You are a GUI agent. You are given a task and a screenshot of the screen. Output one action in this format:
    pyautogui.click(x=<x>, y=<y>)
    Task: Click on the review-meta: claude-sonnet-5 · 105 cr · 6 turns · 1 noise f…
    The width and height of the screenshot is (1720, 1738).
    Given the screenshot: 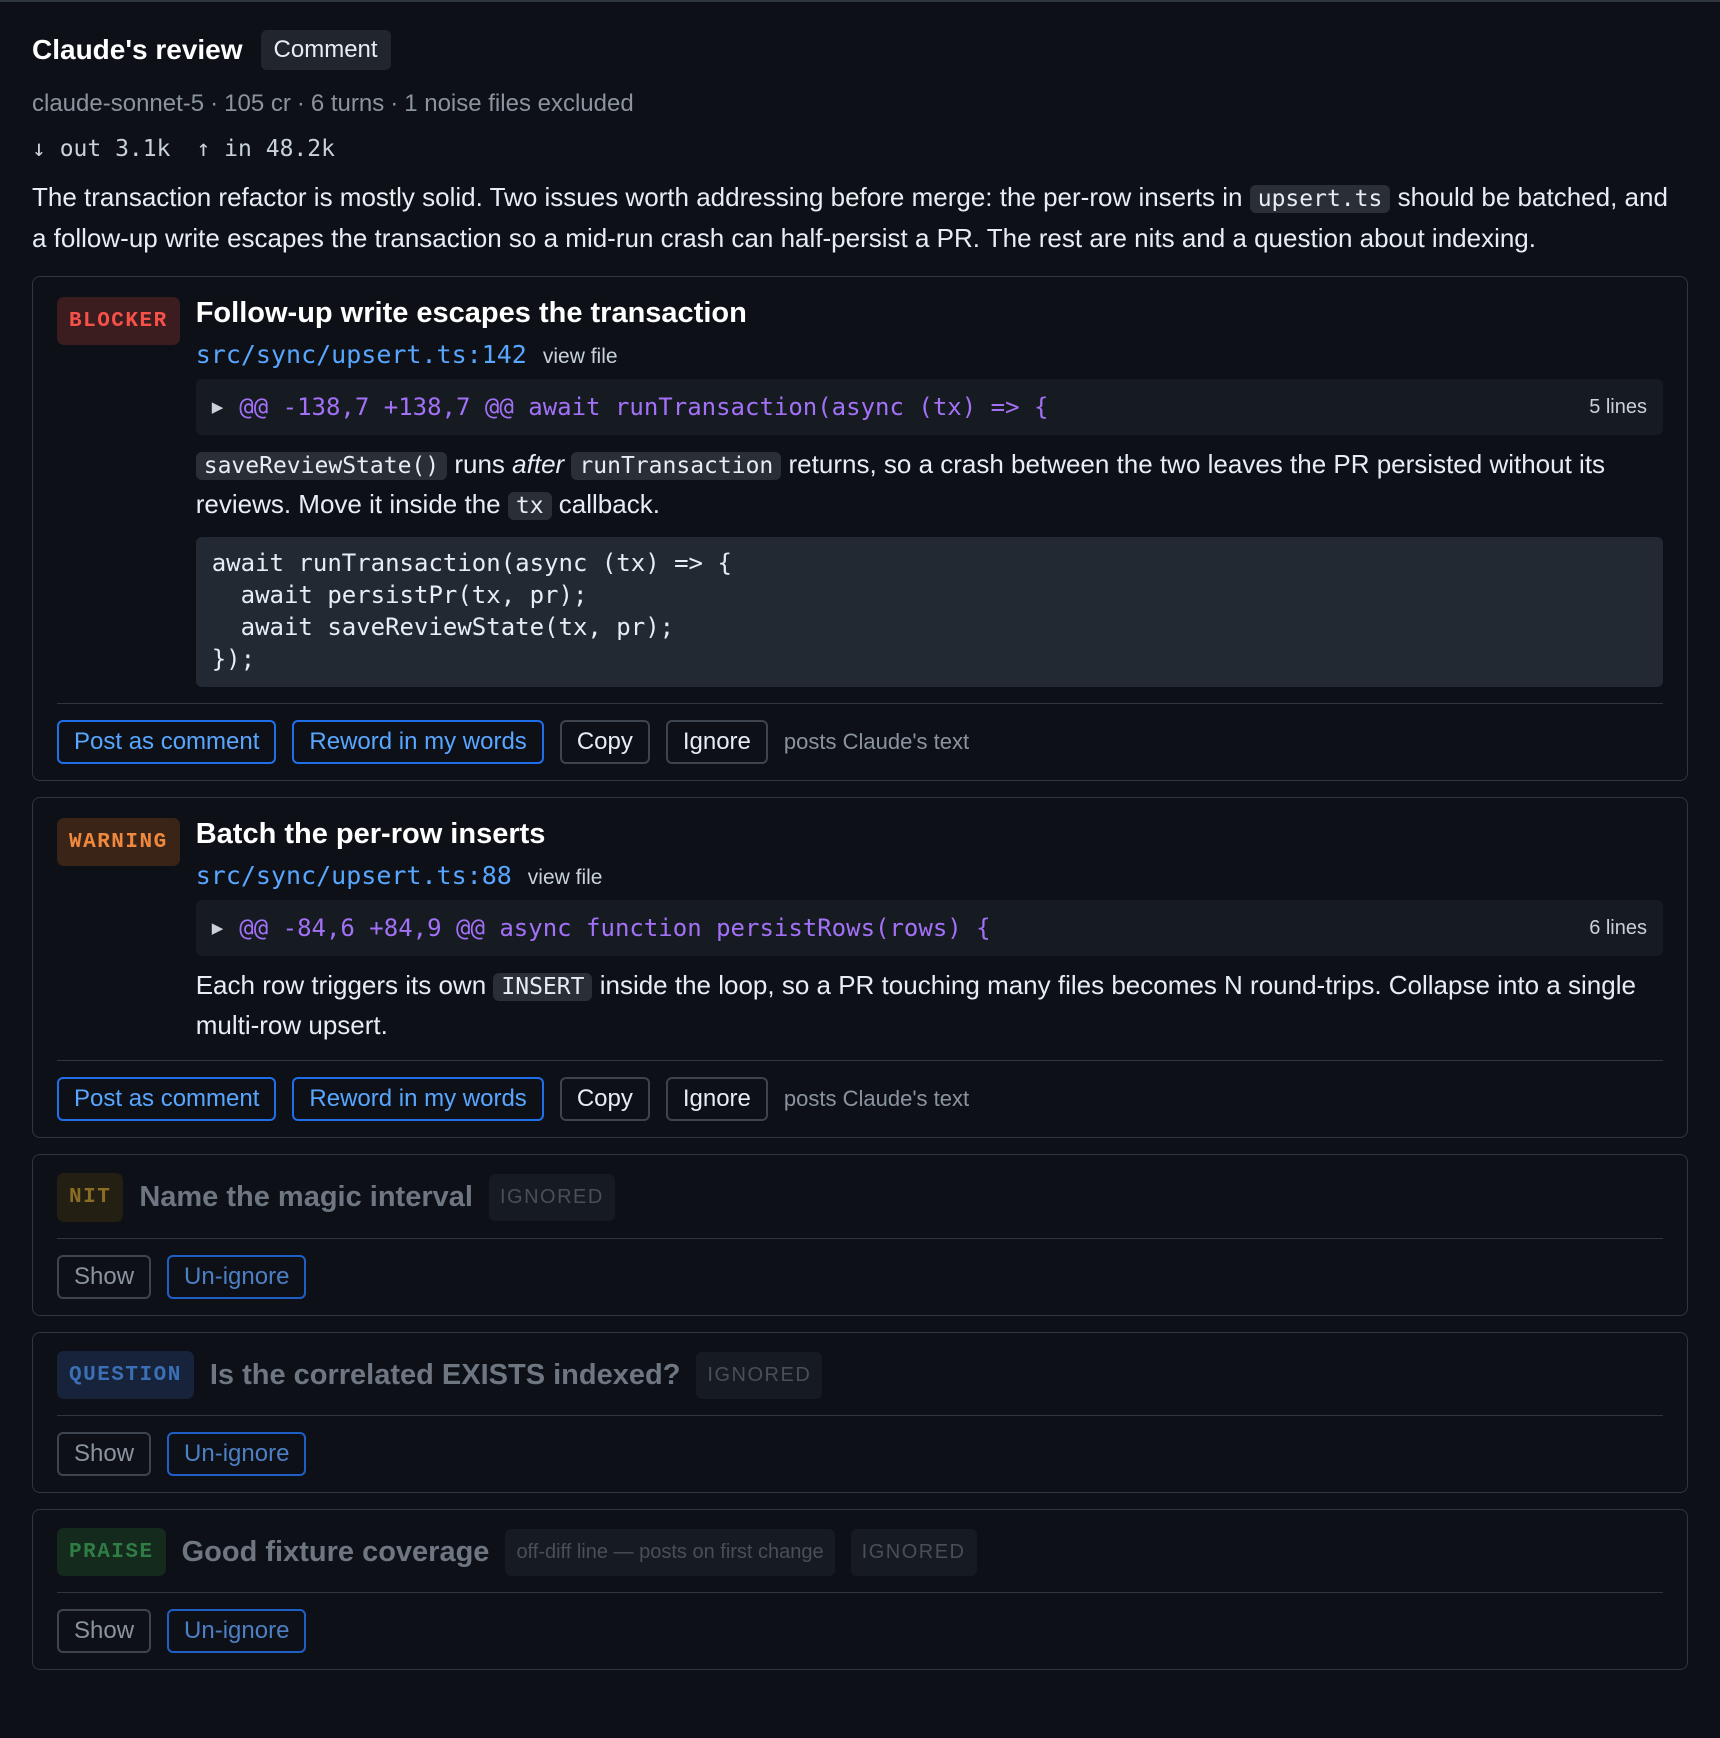 What is the action you would take?
    pyautogui.click(x=860, y=104)
    